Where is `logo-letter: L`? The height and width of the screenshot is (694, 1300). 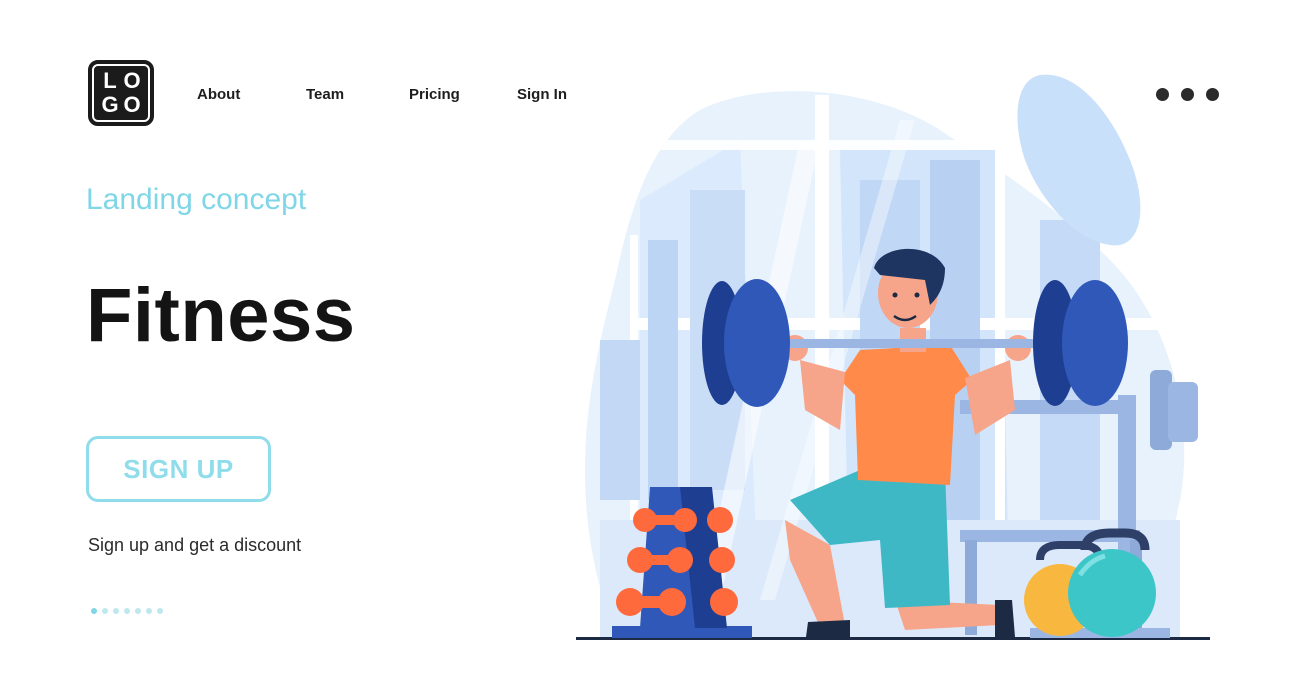
logo-letter: L is located at coordinates (110, 80).